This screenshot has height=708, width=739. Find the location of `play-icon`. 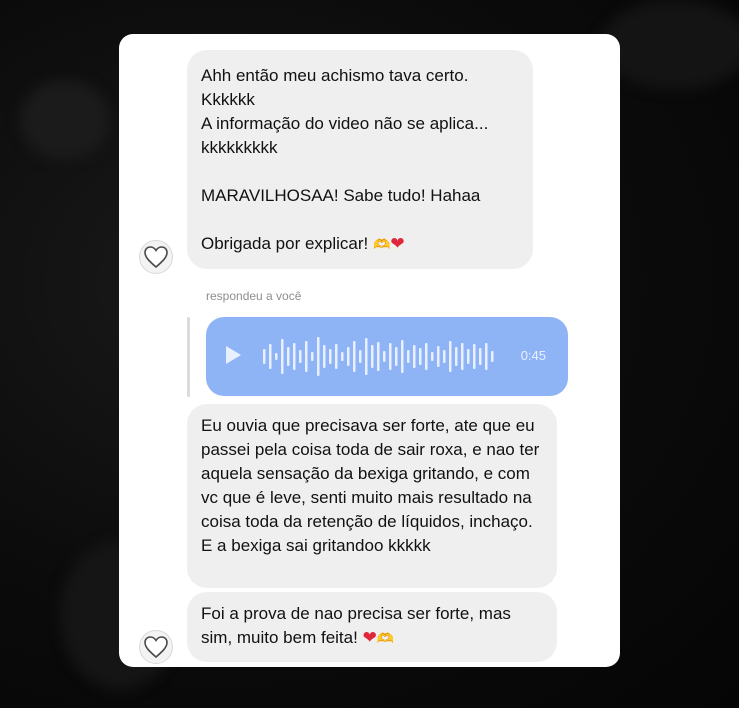

play-icon is located at coordinates (233, 355).